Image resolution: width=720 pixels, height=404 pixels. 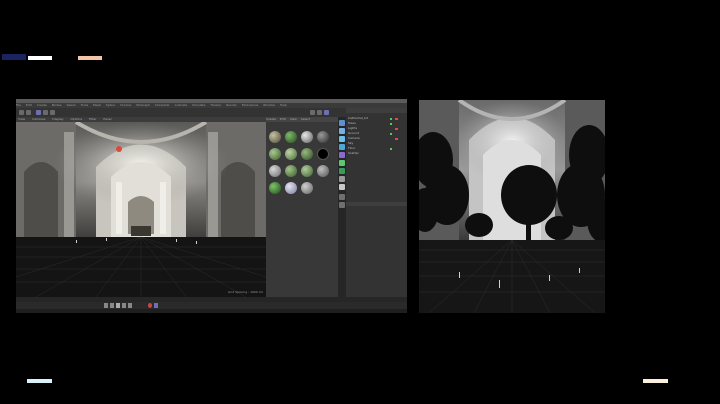 I want to click on viewport-menu-item: Display, so click(x=56, y=119).